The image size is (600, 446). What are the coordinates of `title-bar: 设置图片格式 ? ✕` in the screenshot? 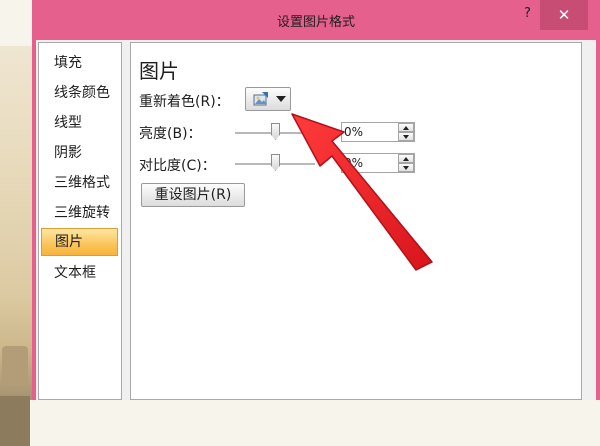 It's located at (316, 20).